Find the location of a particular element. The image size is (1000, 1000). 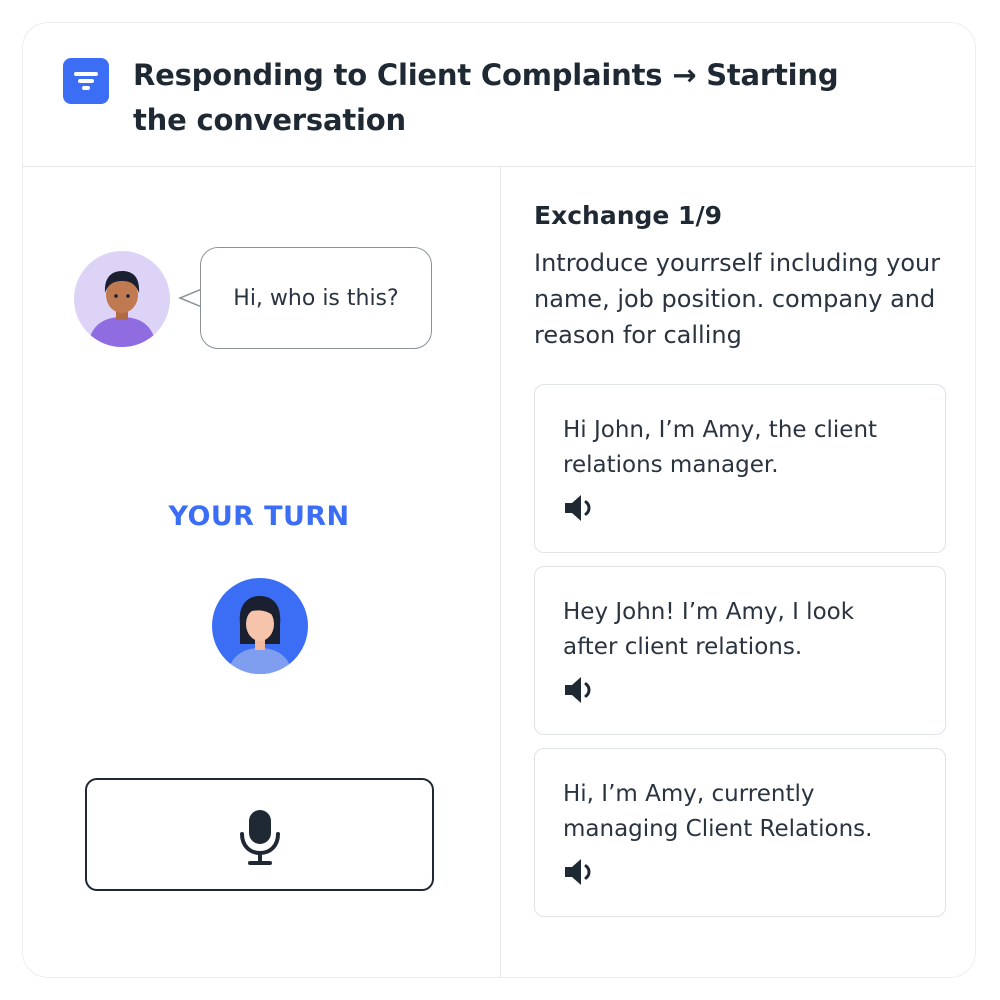

microphone-icon is located at coordinates (260, 837).